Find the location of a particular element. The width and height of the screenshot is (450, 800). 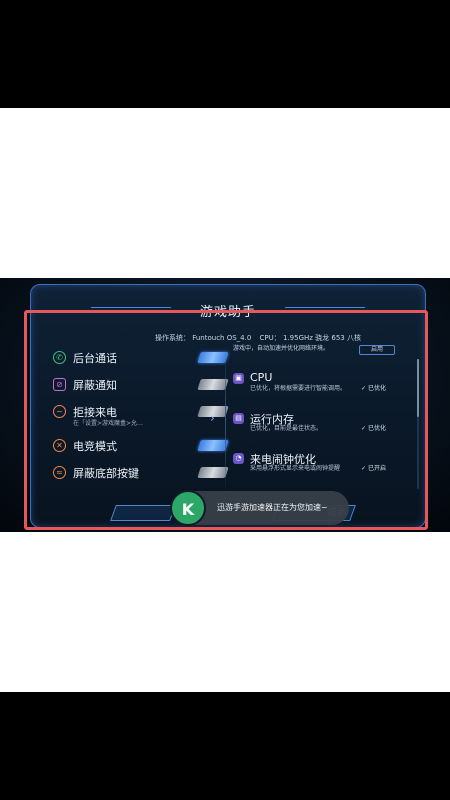

title-decoration-right is located at coordinates (325, 307).